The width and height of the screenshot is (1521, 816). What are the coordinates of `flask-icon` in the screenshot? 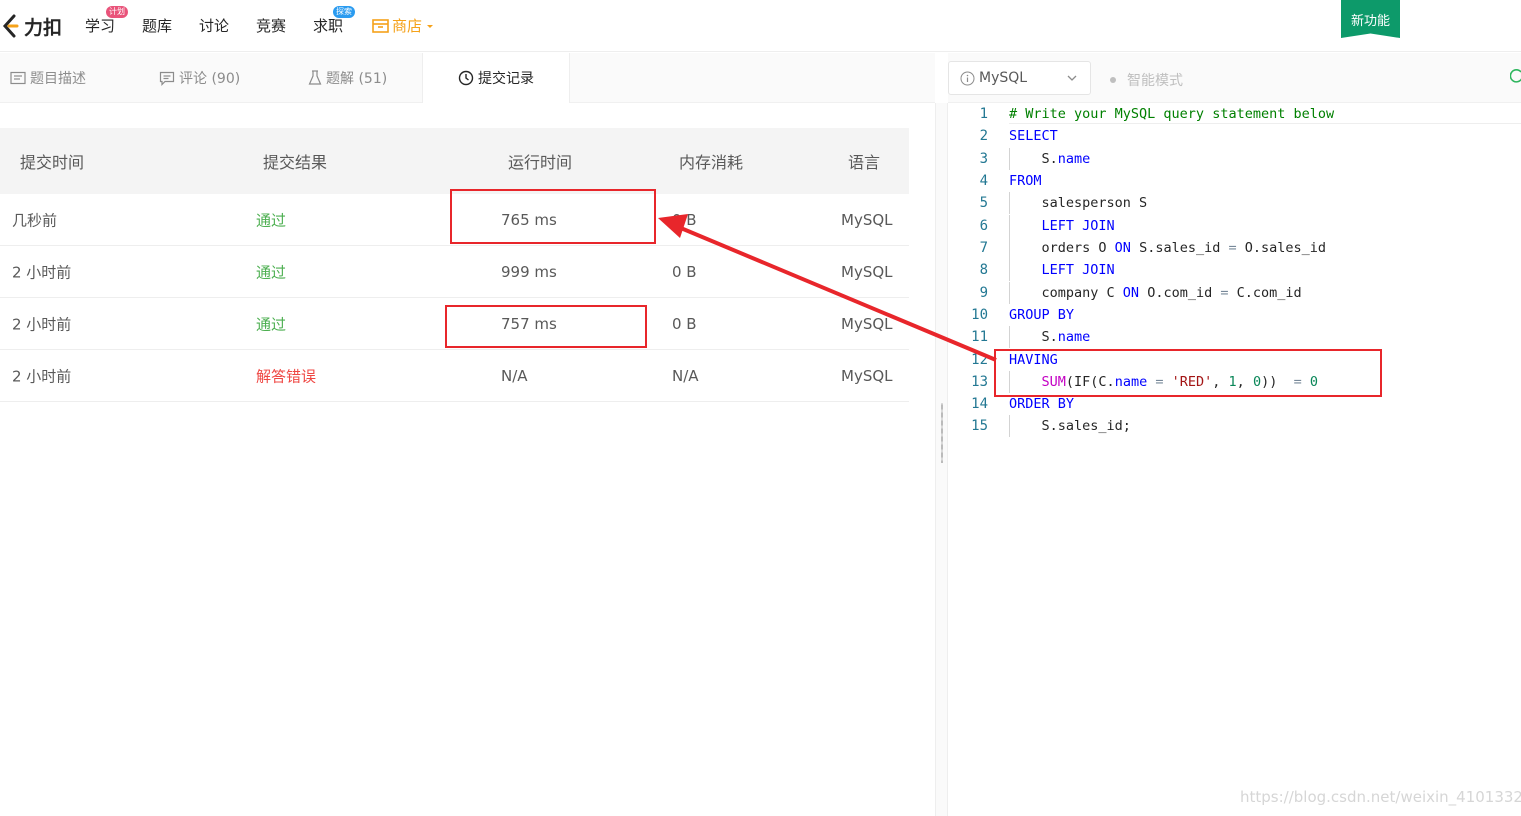 It's located at (315, 77).